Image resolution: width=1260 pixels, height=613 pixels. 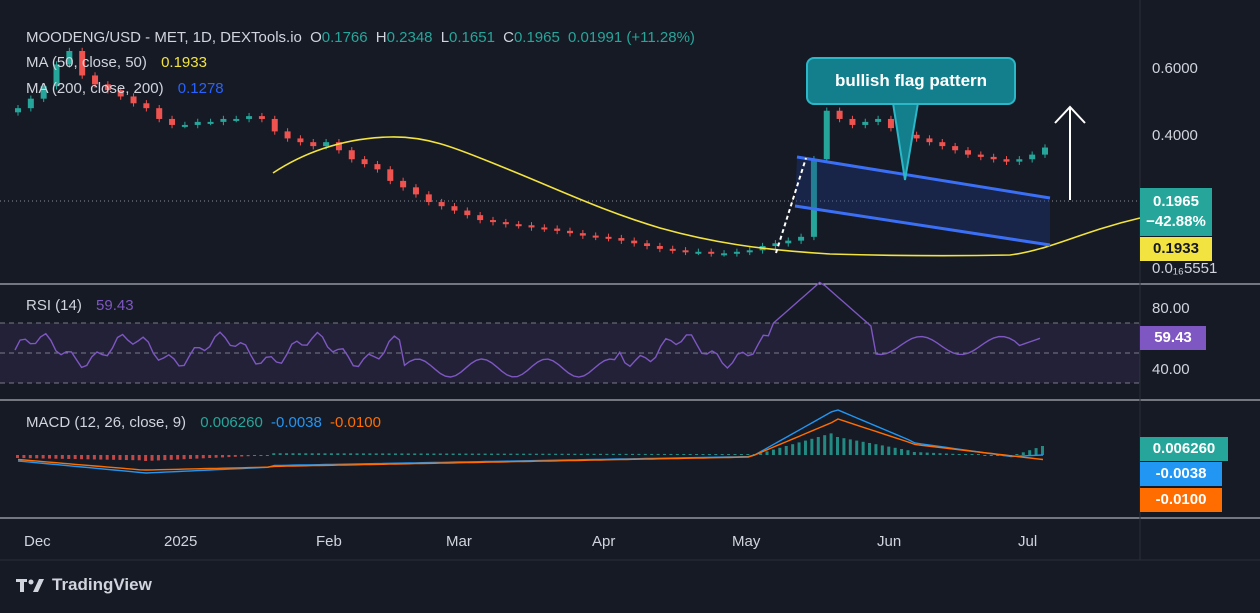 What do you see at coordinates (106, 422) in the screenshot?
I see `macd-label: MACD (12, 26, close, 9)` at bounding box center [106, 422].